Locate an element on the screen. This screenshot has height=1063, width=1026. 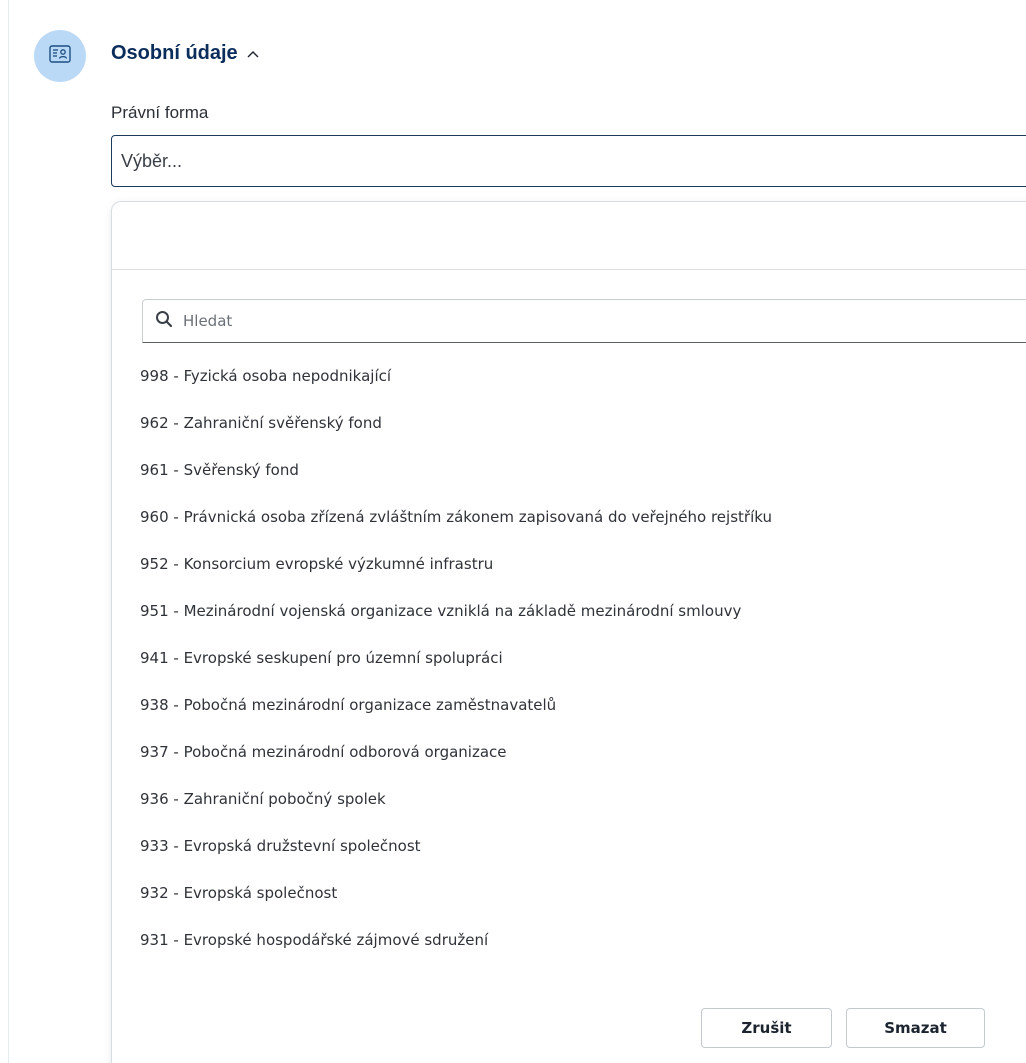
section-toggle: Osobní údaje is located at coordinates (185, 53).